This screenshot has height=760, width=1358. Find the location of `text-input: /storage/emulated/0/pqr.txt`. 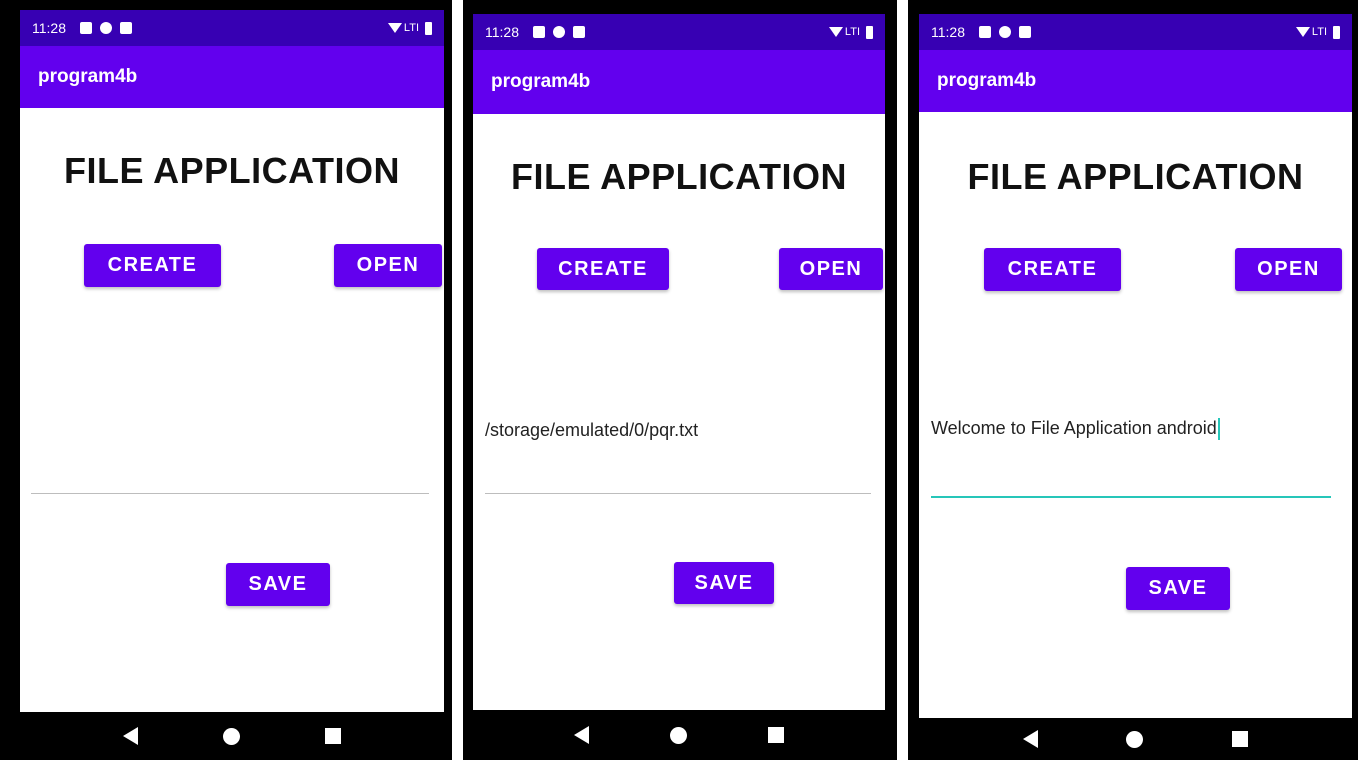

text-input: /storage/emulated/0/pqr.txt is located at coordinates (678, 455).